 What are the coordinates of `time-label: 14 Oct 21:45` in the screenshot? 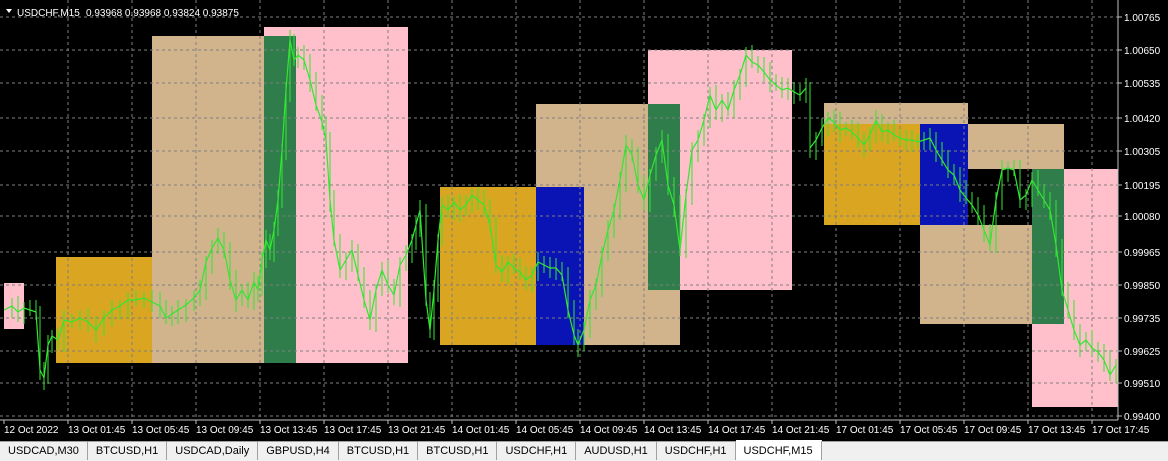 It's located at (801, 430).